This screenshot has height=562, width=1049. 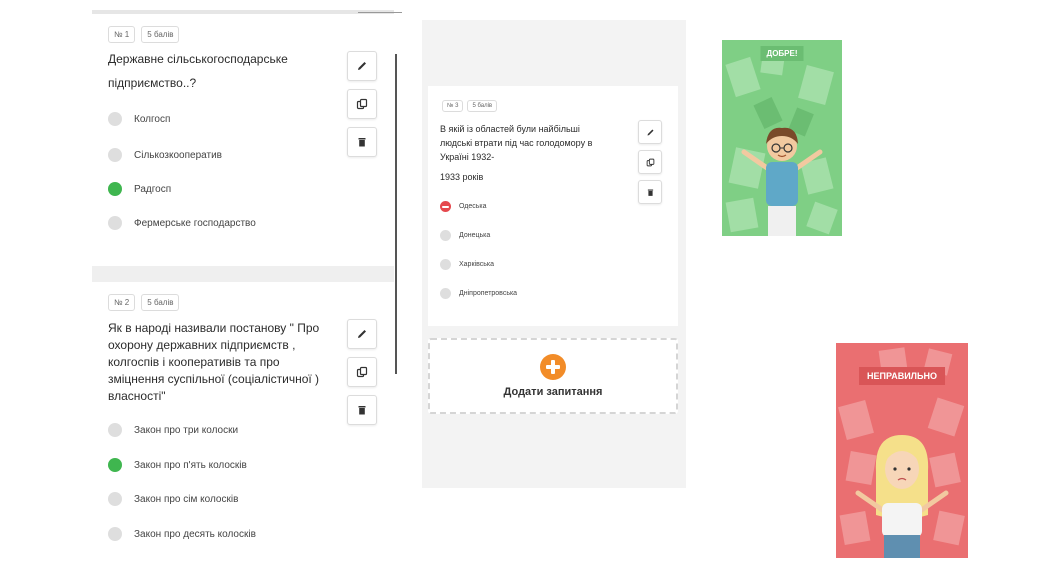 I want to click on add-question-button: Додати запитання, so click(x=553, y=376).